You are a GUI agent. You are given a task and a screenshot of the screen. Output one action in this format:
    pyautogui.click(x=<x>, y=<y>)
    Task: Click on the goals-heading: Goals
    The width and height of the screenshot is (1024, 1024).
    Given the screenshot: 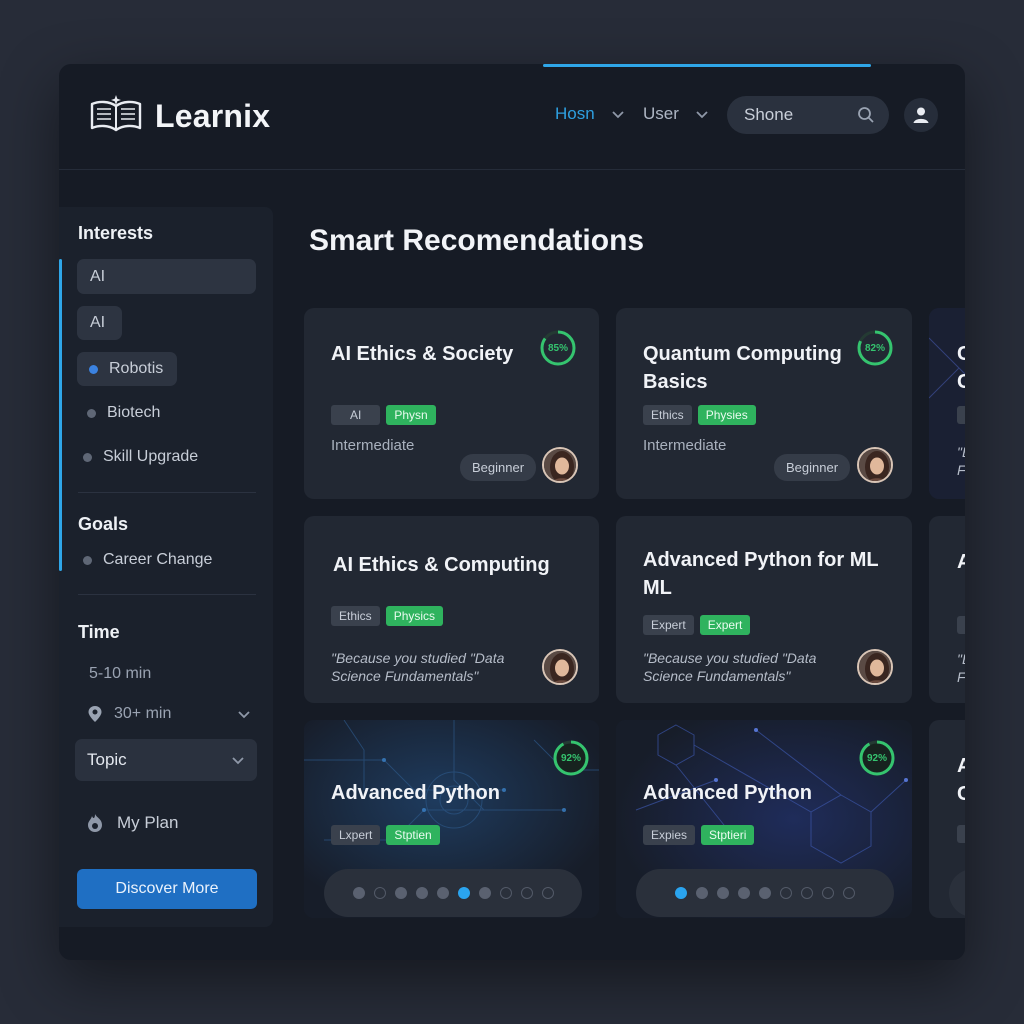 What is the action you would take?
    pyautogui.click(x=103, y=524)
    